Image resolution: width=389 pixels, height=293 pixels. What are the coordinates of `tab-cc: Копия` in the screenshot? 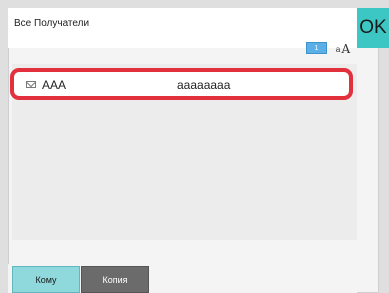 It's located at (115, 279).